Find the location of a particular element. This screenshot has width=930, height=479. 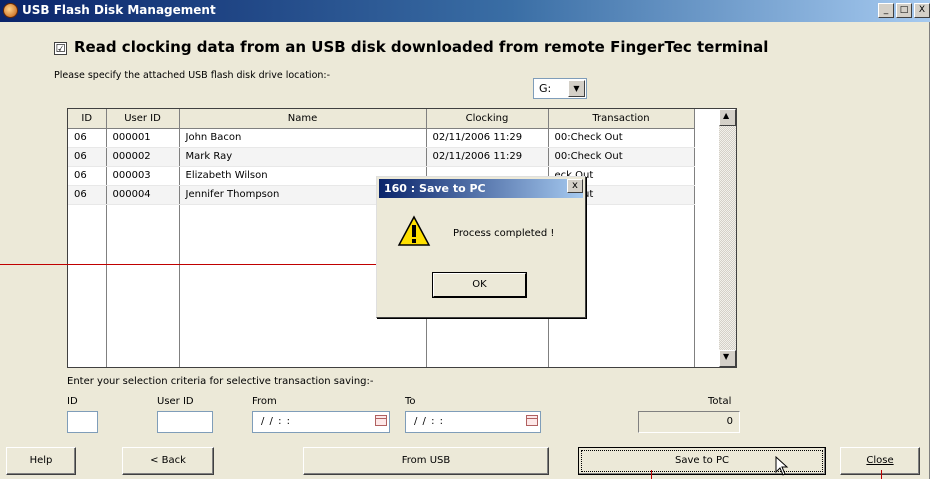

back-button: < Back is located at coordinates (168, 461).